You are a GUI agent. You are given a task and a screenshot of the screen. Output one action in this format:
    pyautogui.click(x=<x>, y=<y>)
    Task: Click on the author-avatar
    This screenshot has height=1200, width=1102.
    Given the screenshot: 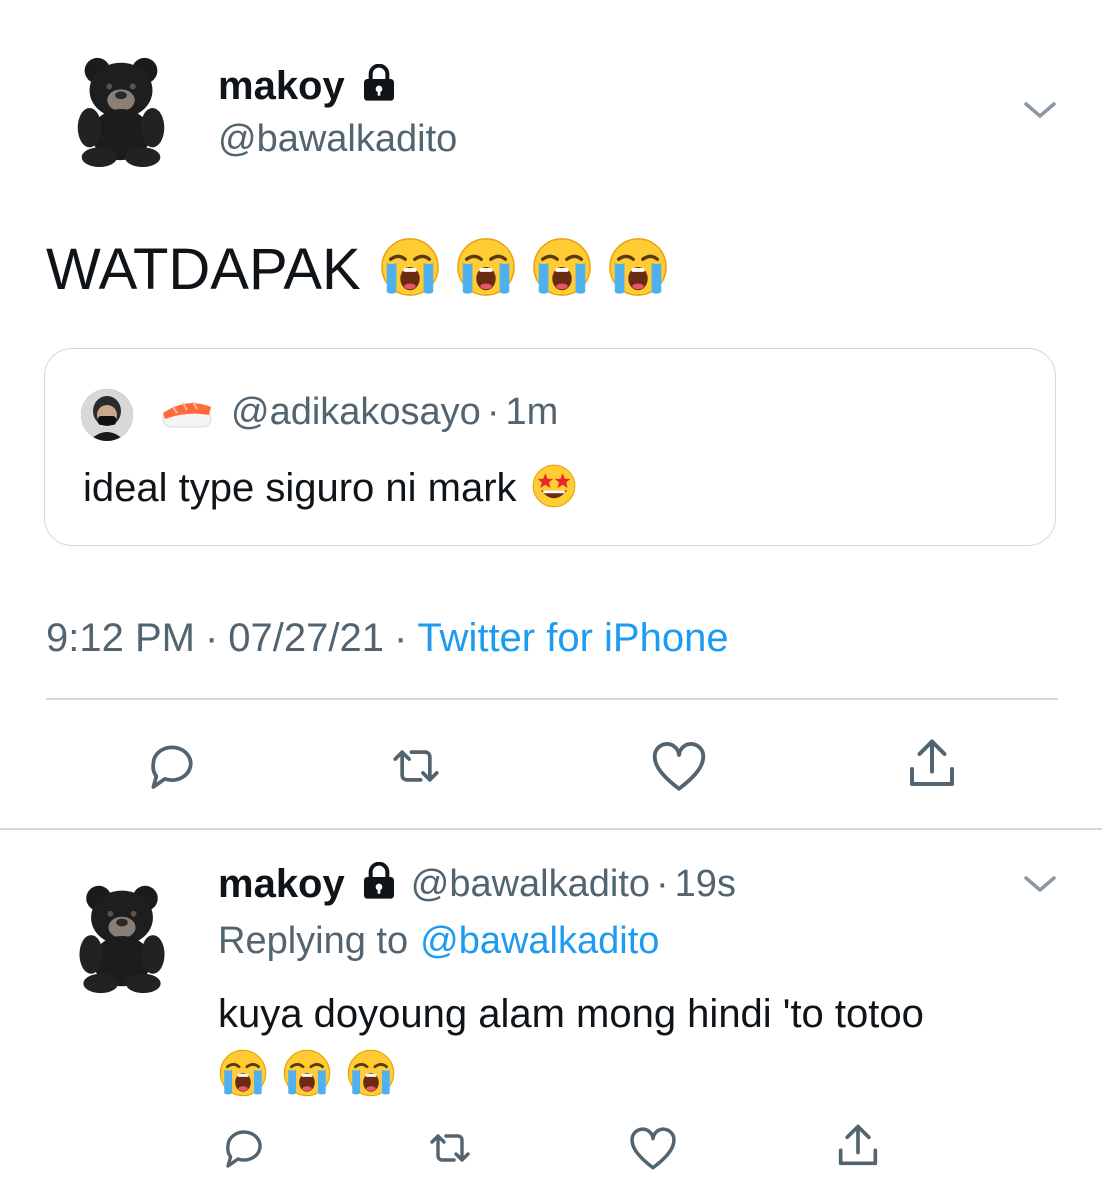 What is the action you would take?
    pyautogui.click(x=121, y=110)
    